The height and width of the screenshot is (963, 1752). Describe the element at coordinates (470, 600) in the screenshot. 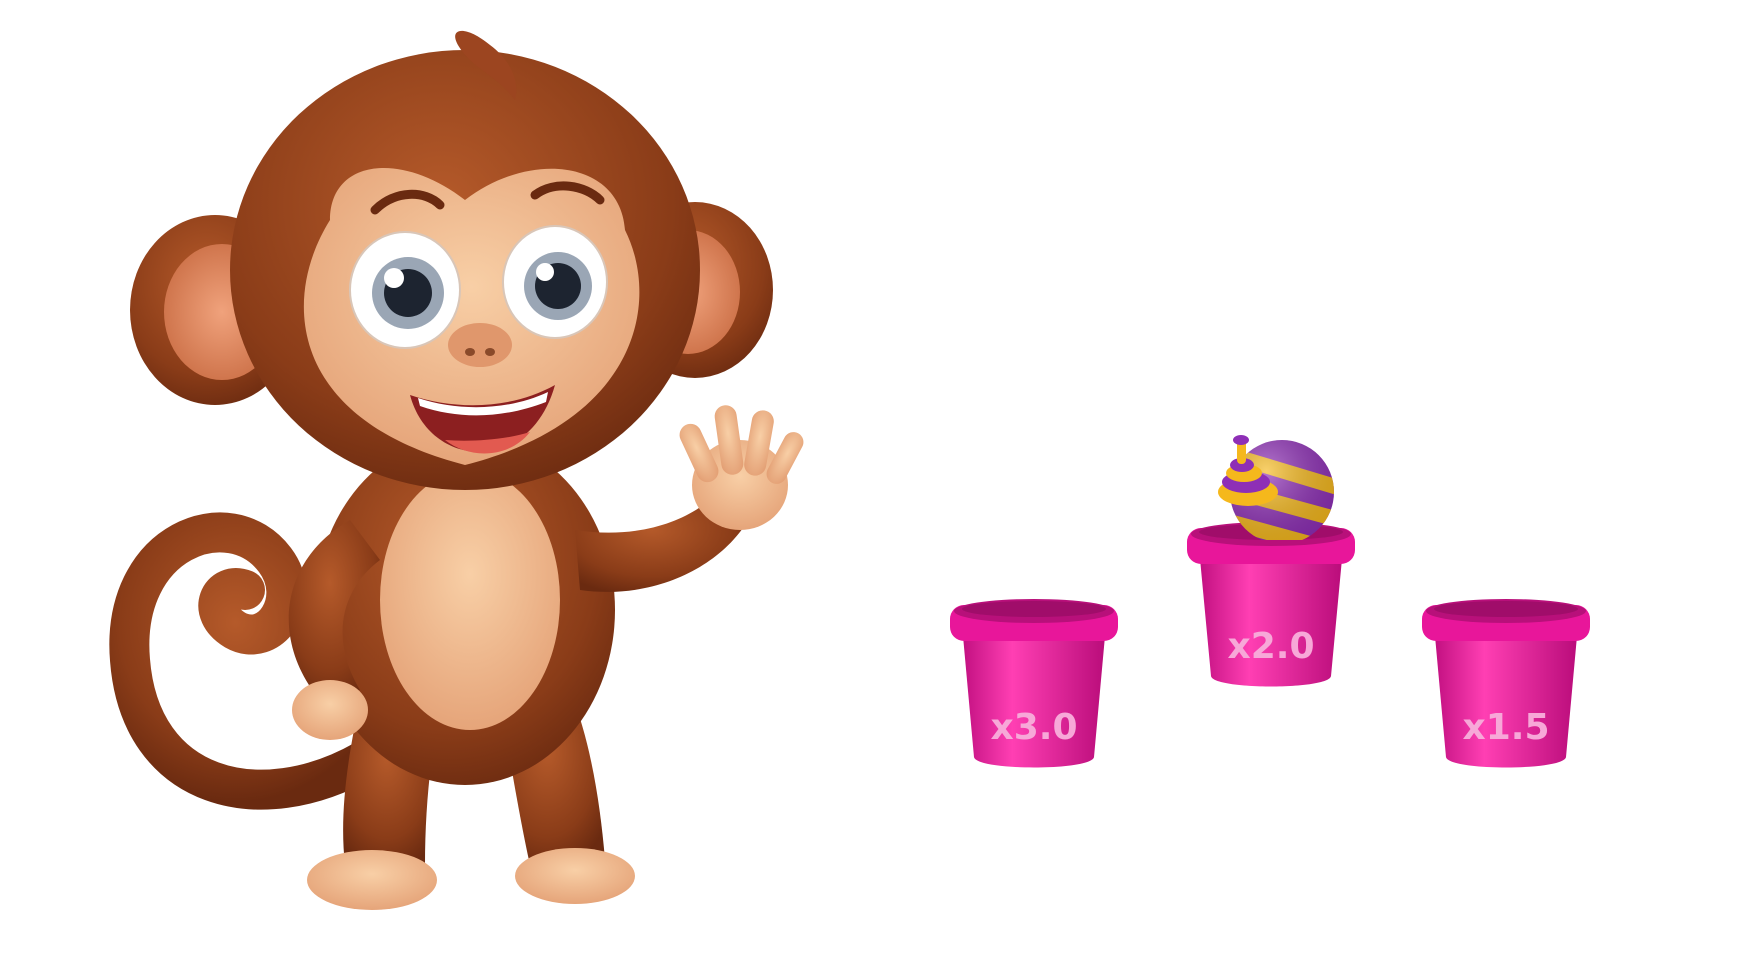

I see `monkey-belly` at that location.